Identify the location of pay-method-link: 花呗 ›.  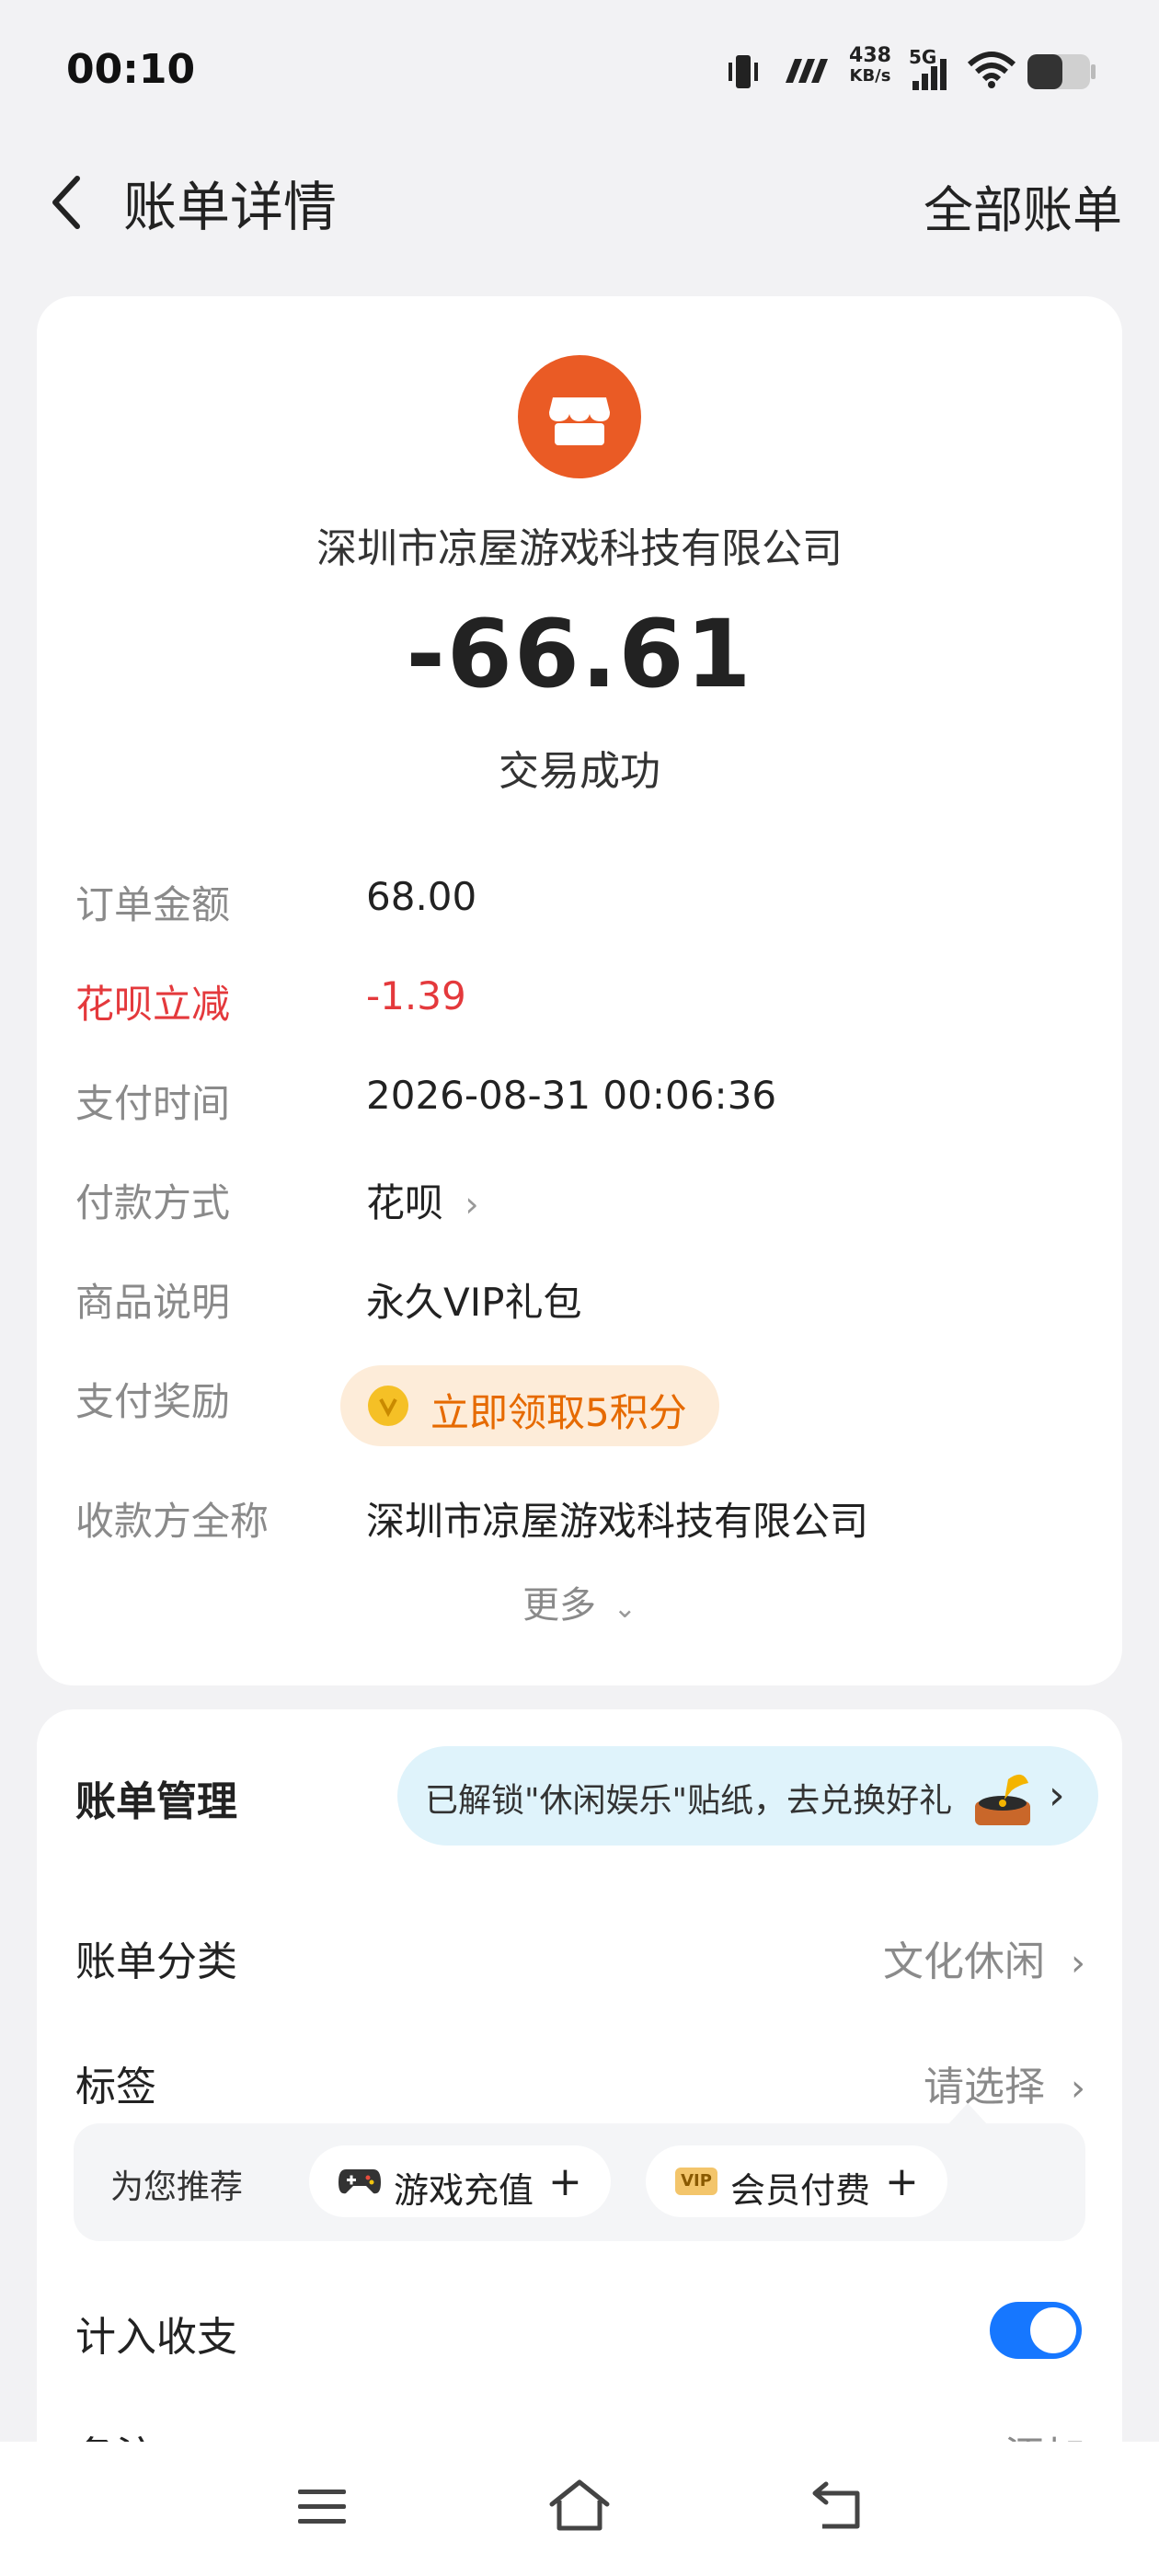
(422, 1200).